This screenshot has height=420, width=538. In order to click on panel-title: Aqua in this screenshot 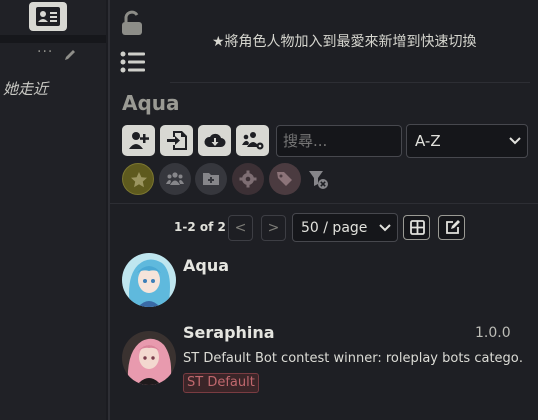, I will do `click(151, 103)`.